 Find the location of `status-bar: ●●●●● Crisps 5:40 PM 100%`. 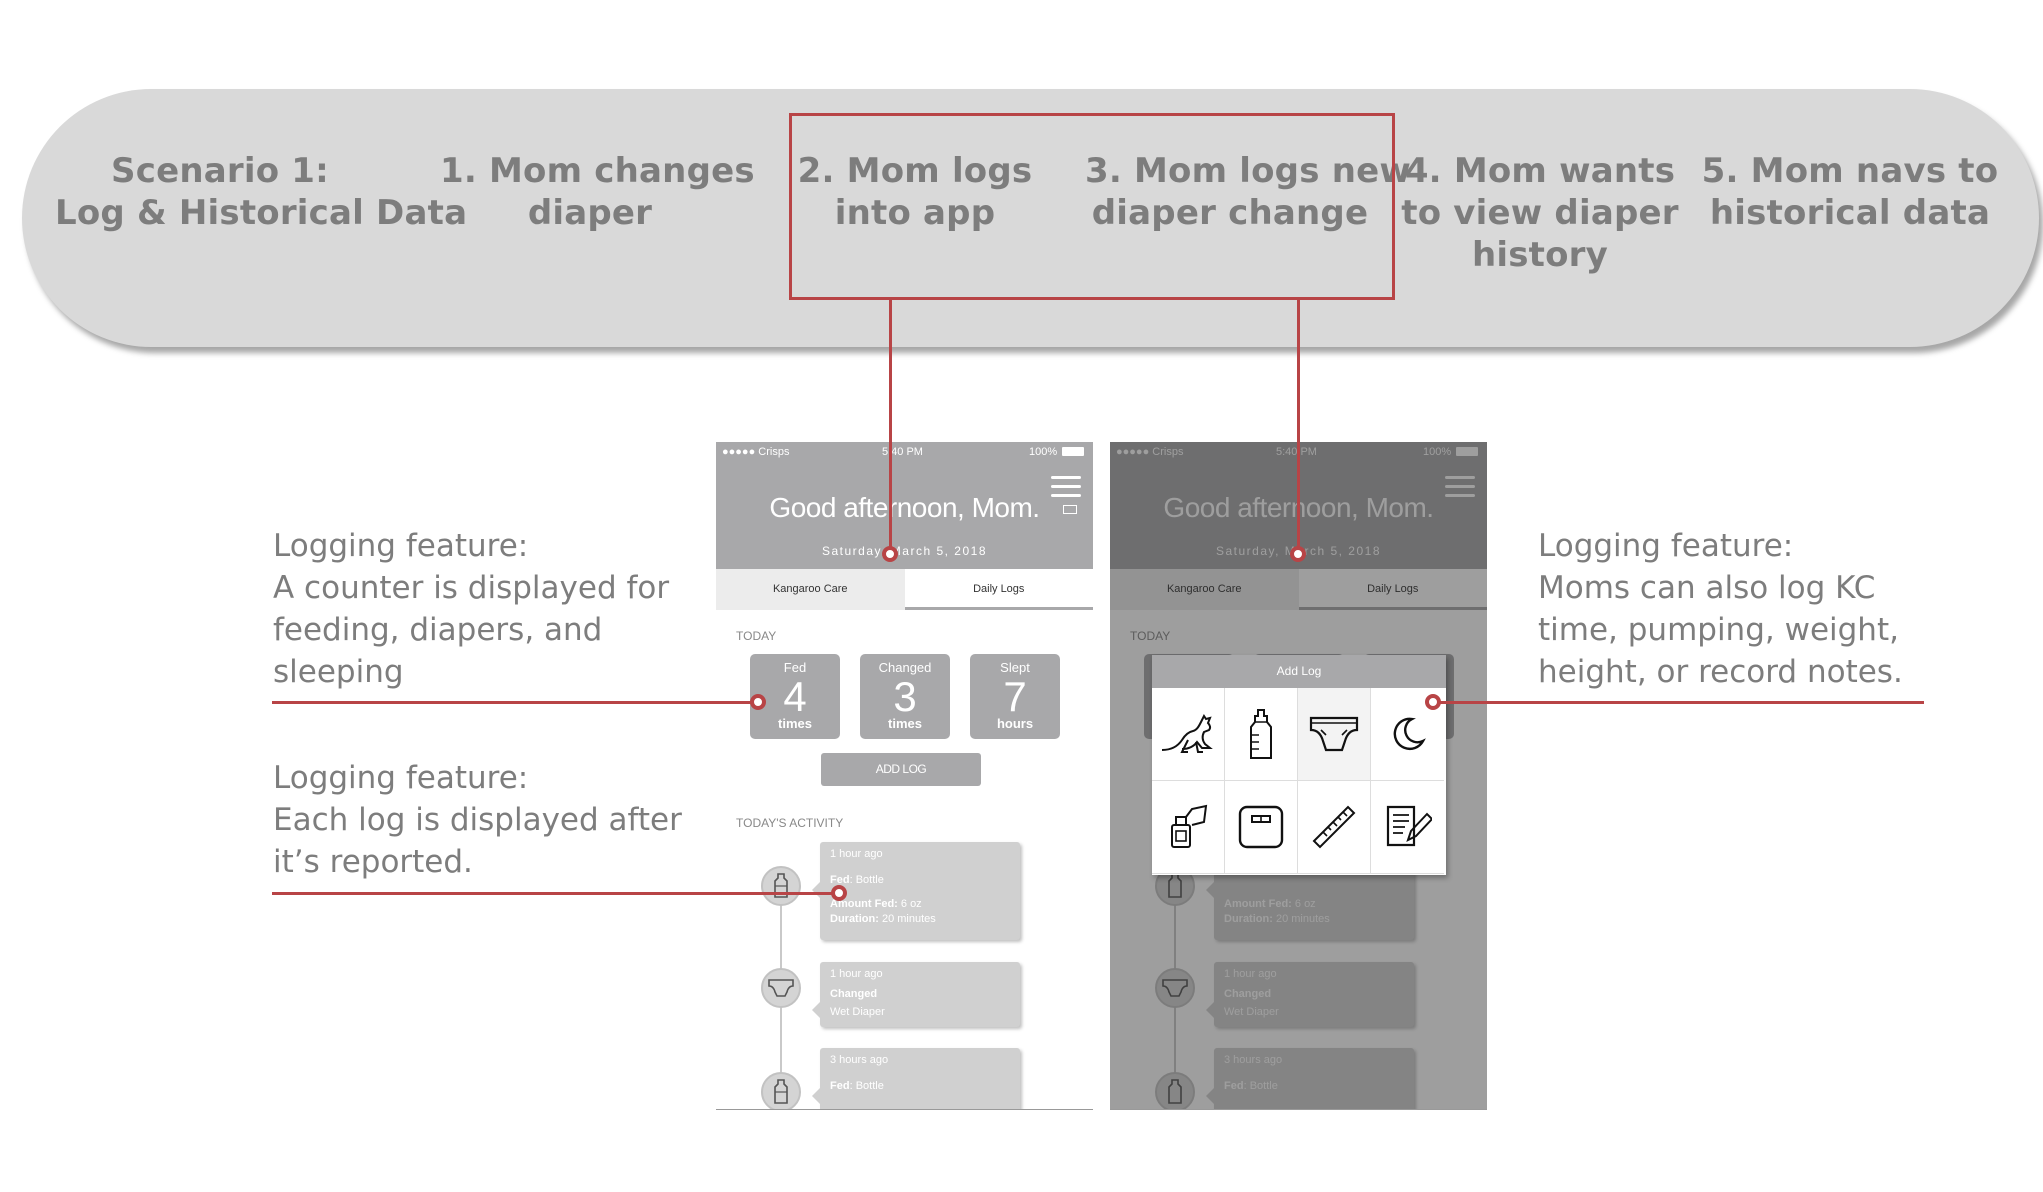

status-bar: ●●●●● Crisps 5:40 PM 100% is located at coordinates (904, 453).